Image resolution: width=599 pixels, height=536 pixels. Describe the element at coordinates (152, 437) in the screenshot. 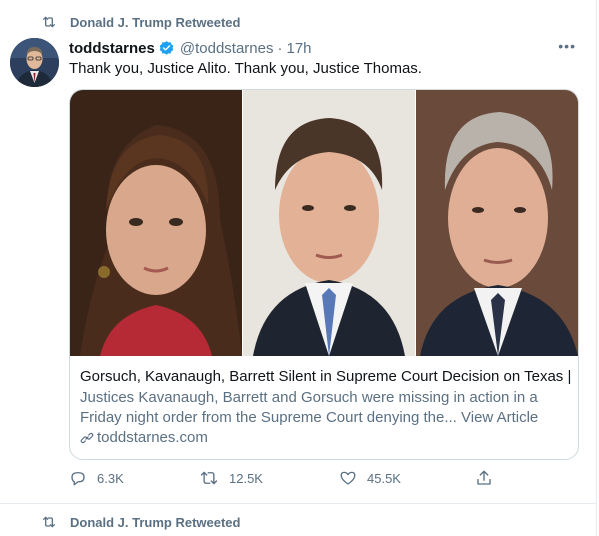

I see `card-domain-text: toddstarnes.com` at that location.